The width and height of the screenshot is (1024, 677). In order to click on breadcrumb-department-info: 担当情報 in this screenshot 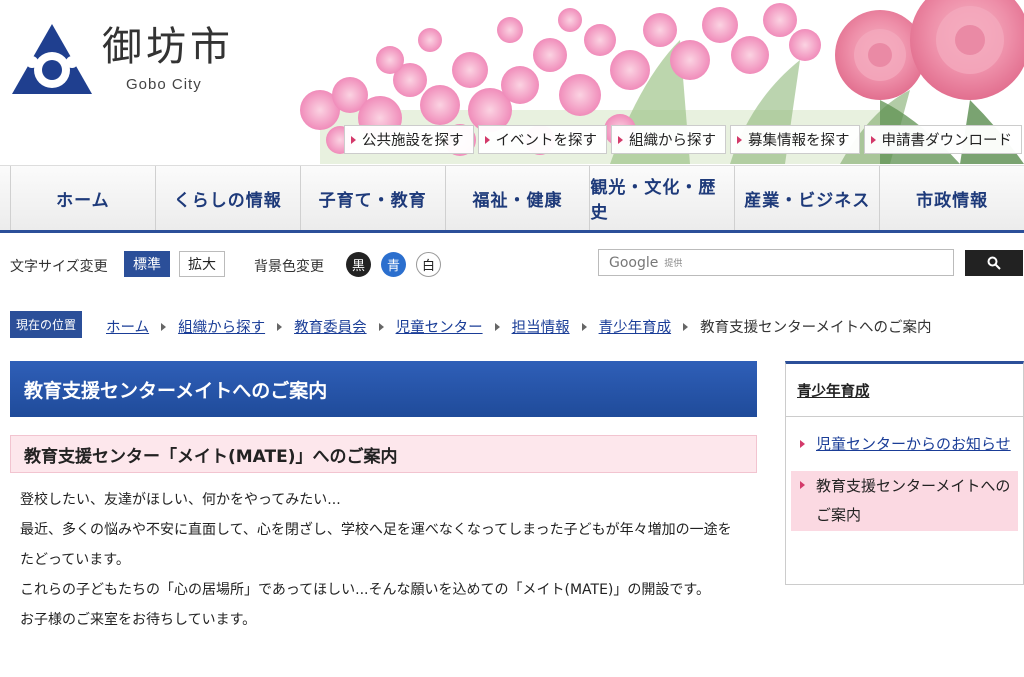, I will do `click(541, 326)`.